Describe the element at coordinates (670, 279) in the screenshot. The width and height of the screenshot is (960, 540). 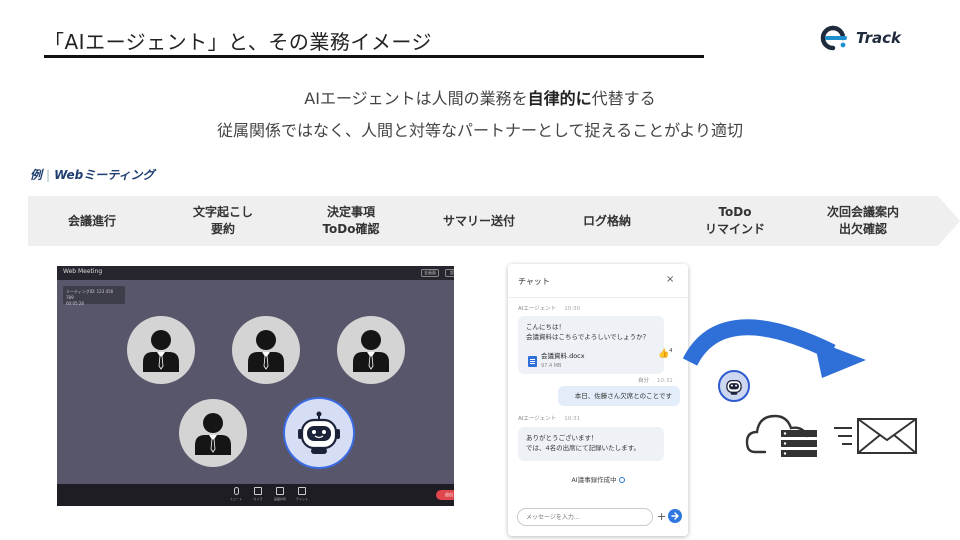
I see `close-icon: ×` at that location.